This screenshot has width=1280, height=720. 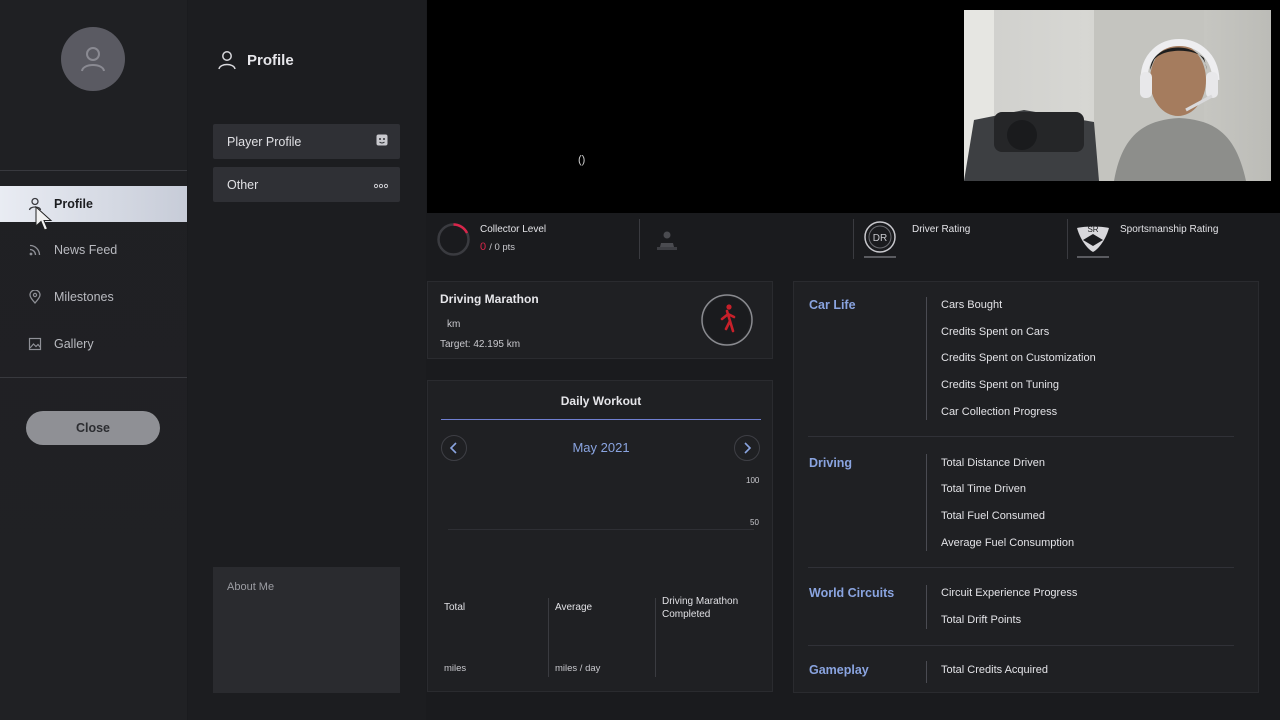 I want to click on chevron-right-icon, so click(x=748, y=448).